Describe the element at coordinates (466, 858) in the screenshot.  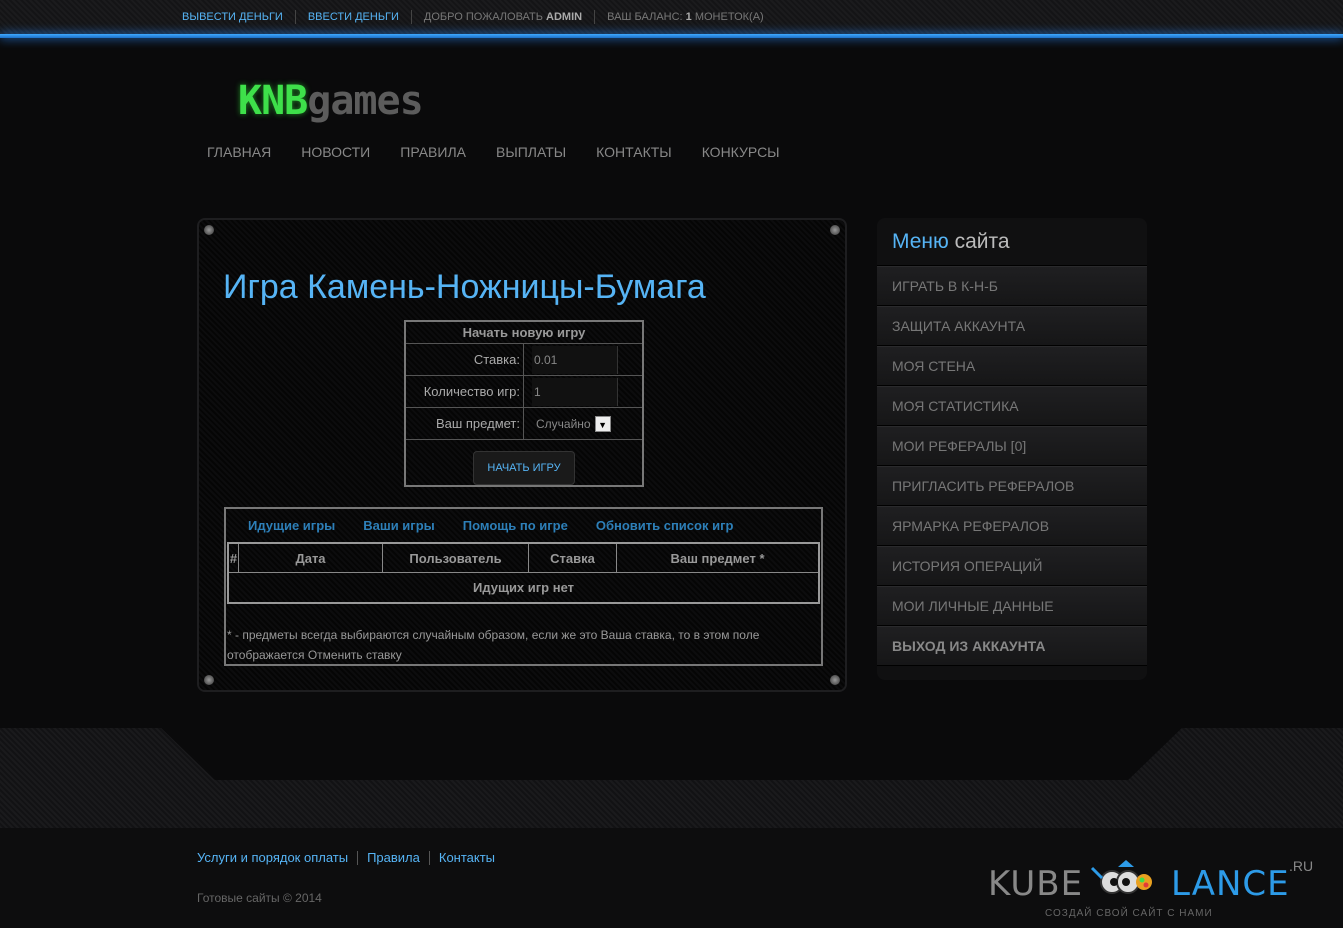
I see `footer-link-contacts: Контакты` at that location.